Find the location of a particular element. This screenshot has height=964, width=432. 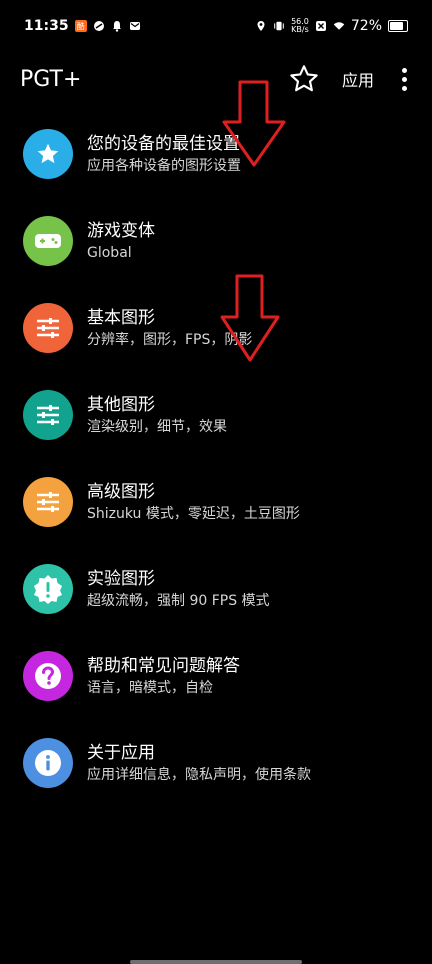

app-bar: PGT+ 应用 is located at coordinates (216, 79).